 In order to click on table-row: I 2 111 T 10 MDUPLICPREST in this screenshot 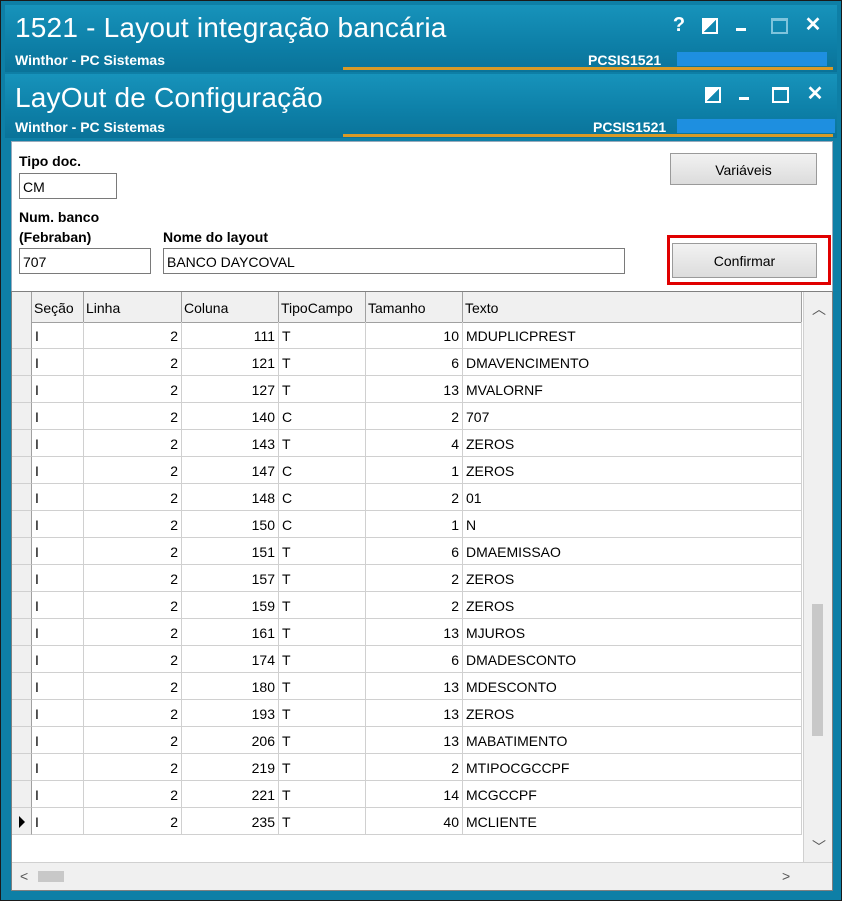, I will do `click(407, 335)`.